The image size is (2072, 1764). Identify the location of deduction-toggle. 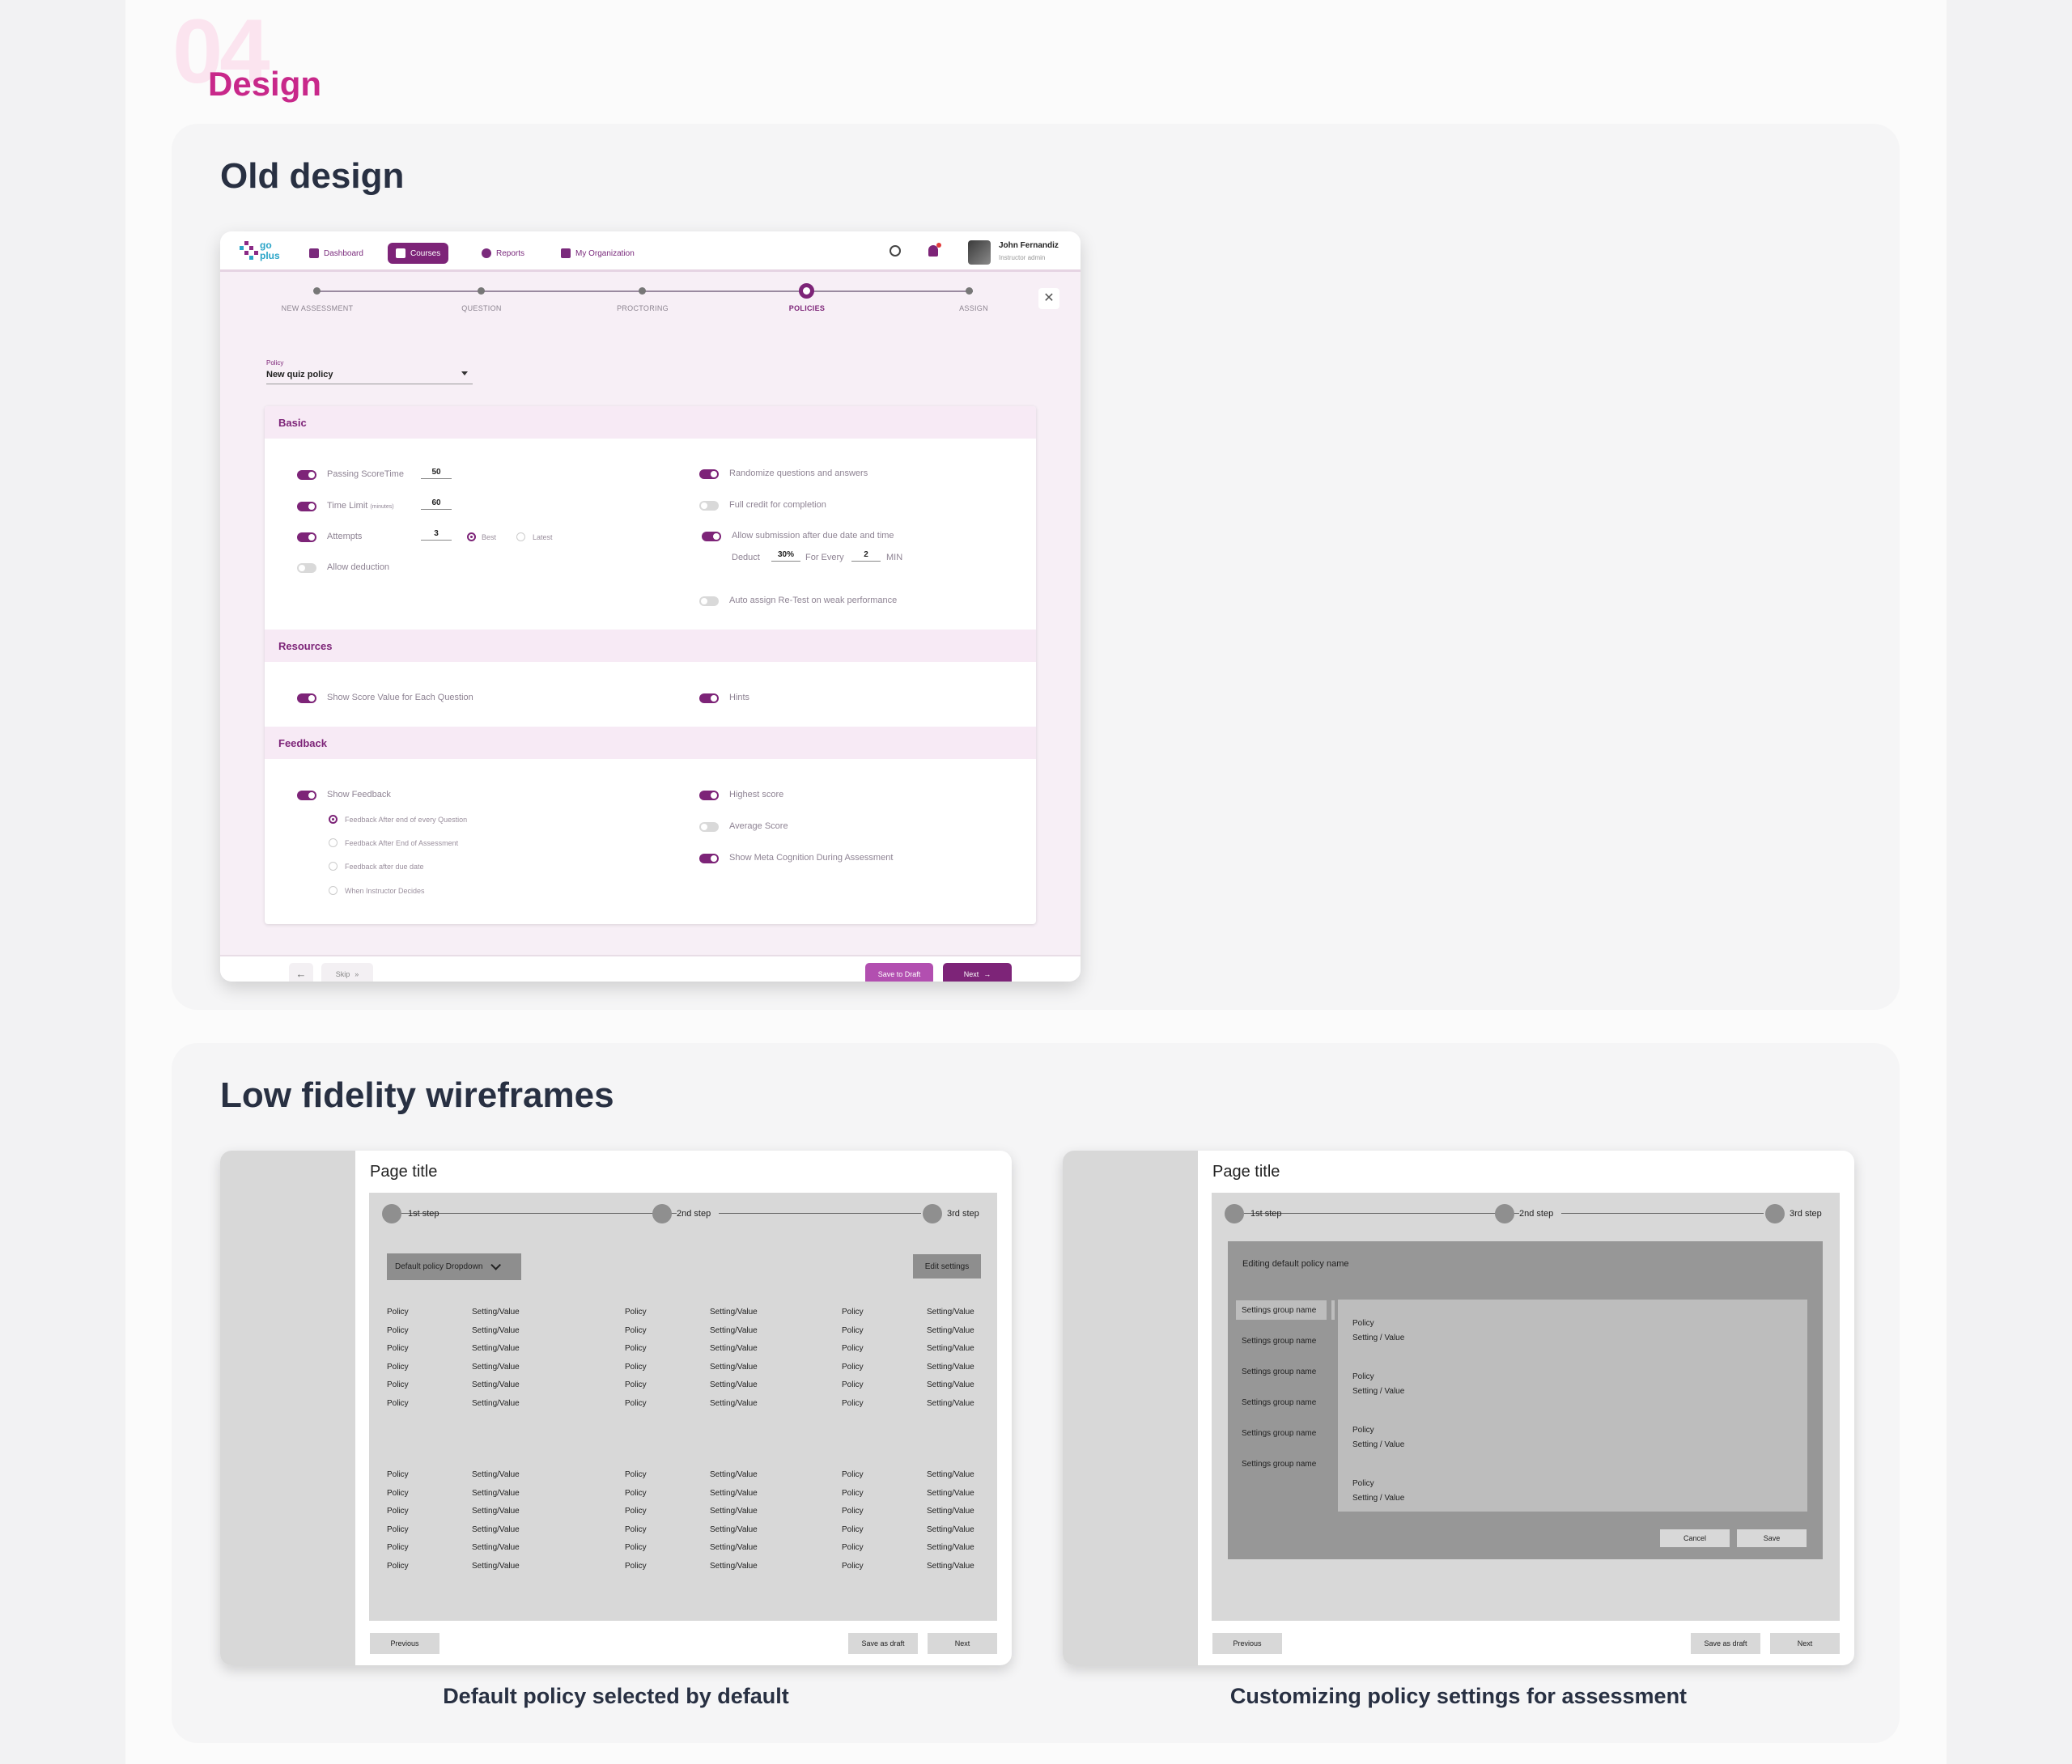
(306, 568).